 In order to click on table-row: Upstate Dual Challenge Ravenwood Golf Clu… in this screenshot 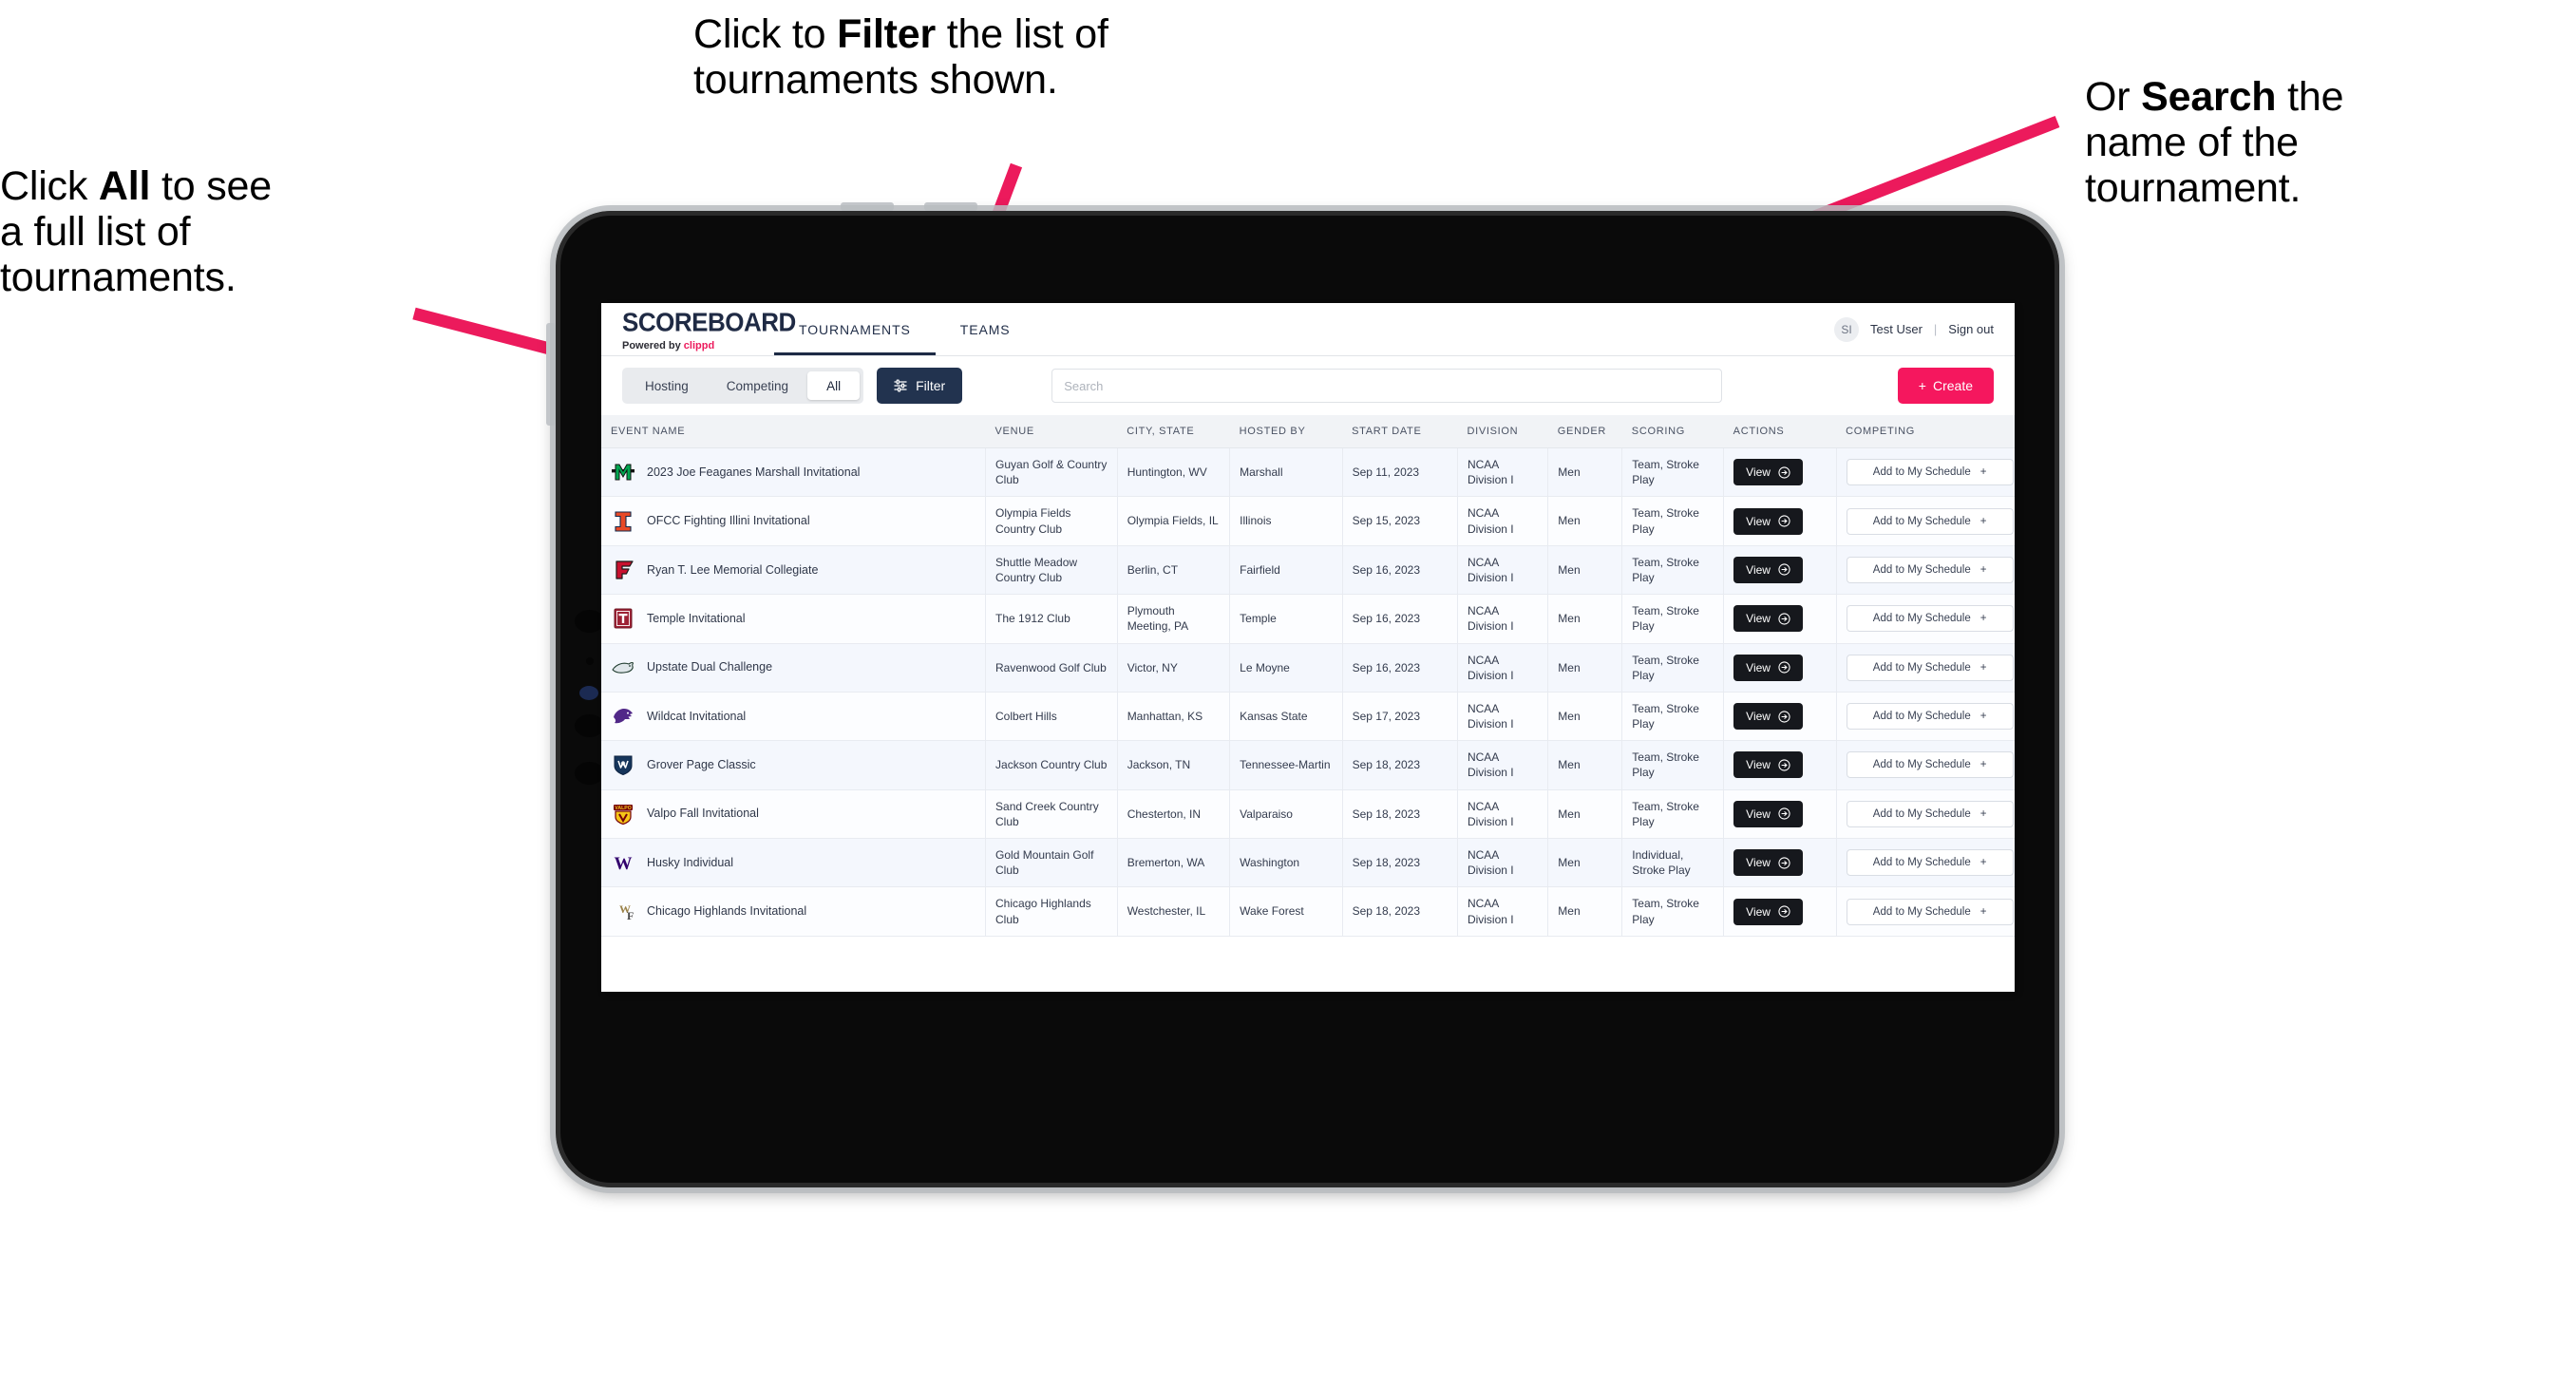, I will do `click(1308, 668)`.